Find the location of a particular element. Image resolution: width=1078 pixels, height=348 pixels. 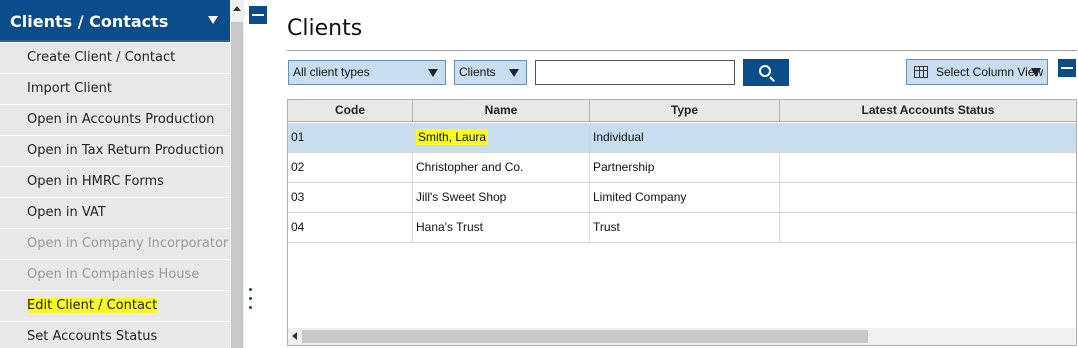

column-header-name: Name is located at coordinates (501, 111).